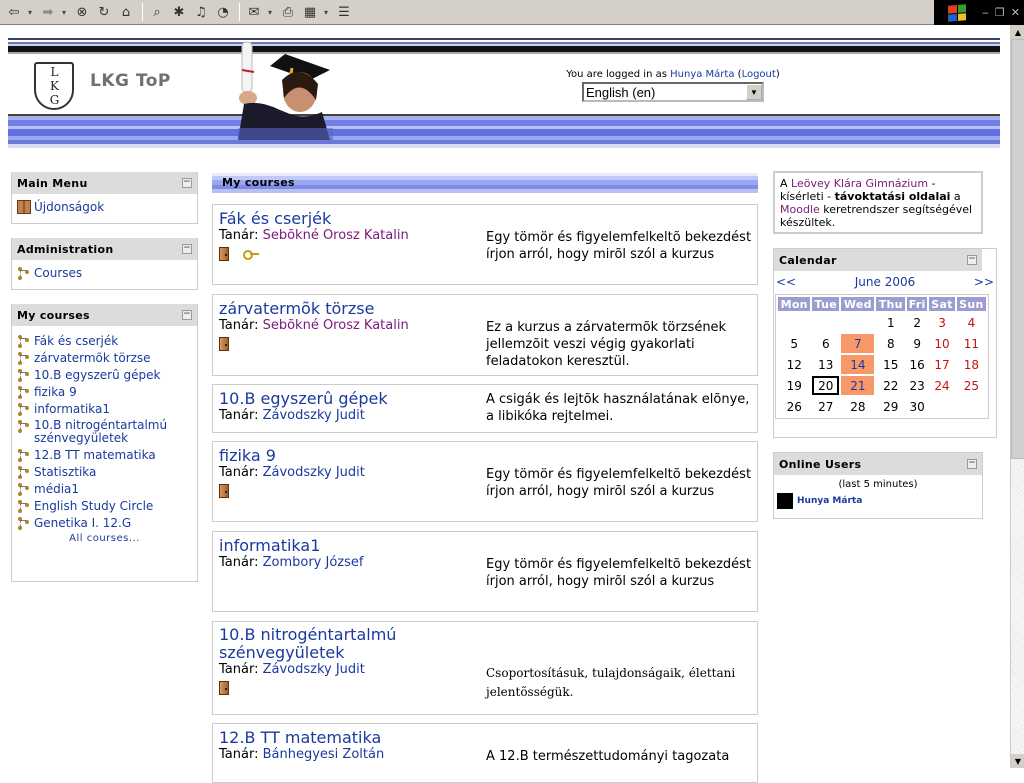 The width and height of the screenshot is (1024, 783). I want to click on back-icon: ⇦, so click(14, 12).